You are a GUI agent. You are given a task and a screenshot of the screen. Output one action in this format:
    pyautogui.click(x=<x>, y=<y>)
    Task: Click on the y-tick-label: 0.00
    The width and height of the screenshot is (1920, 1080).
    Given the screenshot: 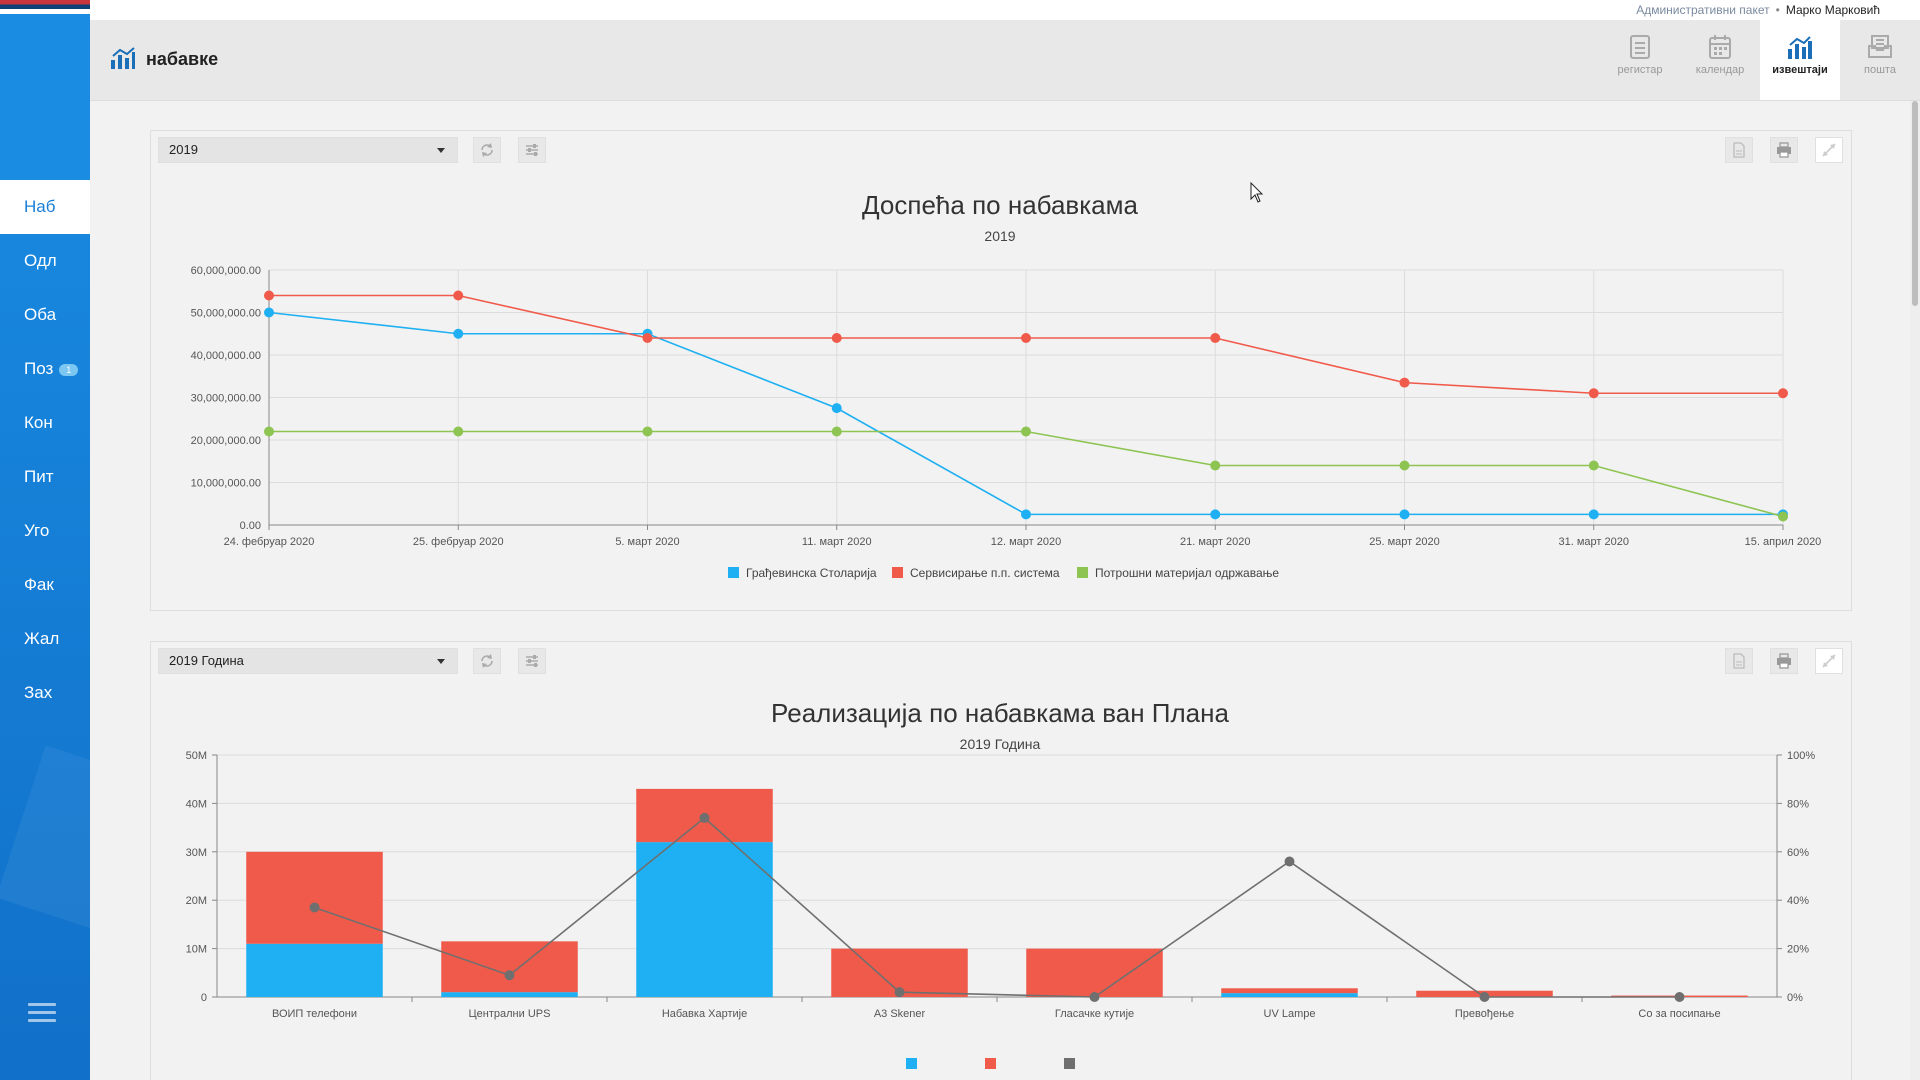 What is the action you would take?
    pyautogui.click(x=250, y=526)
    